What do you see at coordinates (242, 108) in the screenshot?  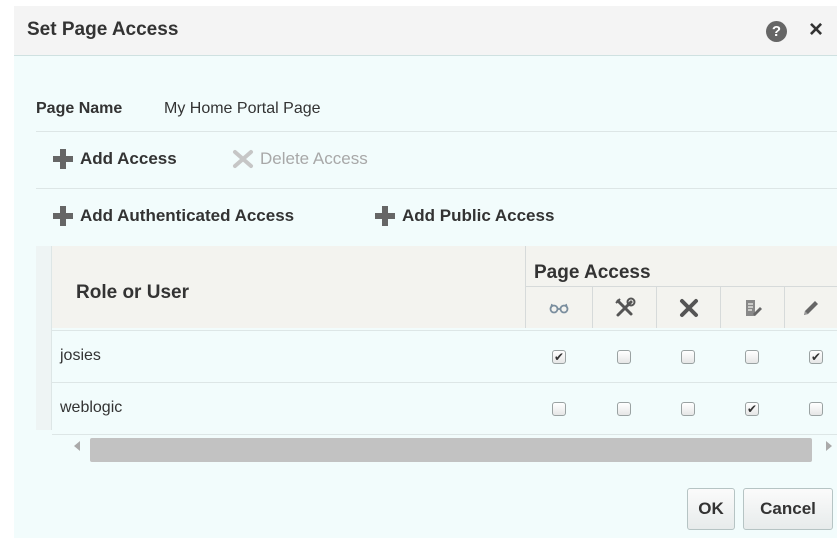 I see `page-name-value: My Home Portal Page` at bounding box center [242, 108].